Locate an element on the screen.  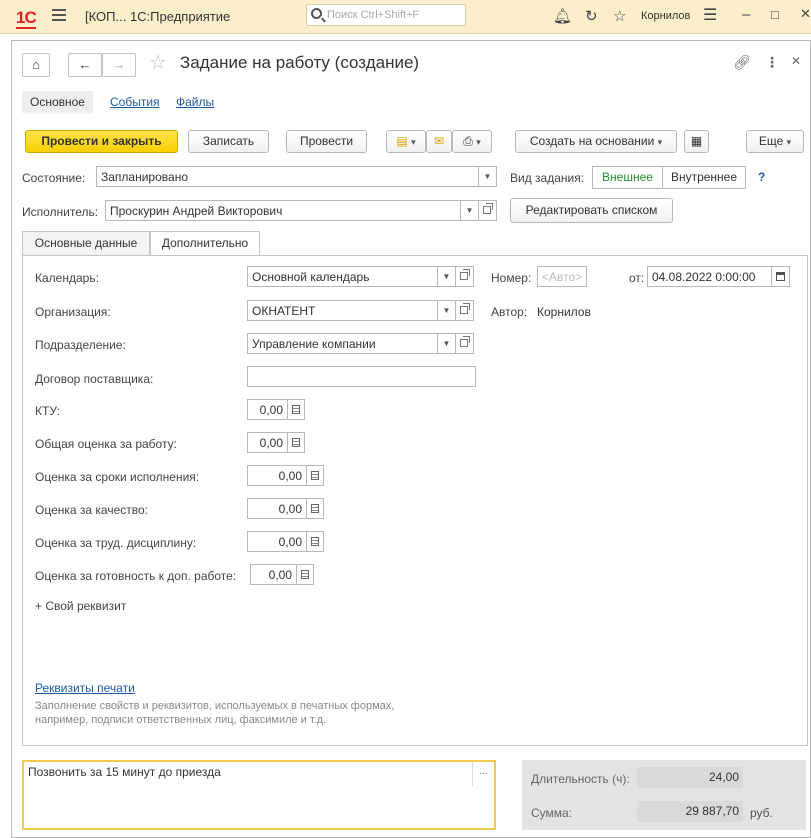
arrow-right-icon: → is located at coordinates (119, 64).